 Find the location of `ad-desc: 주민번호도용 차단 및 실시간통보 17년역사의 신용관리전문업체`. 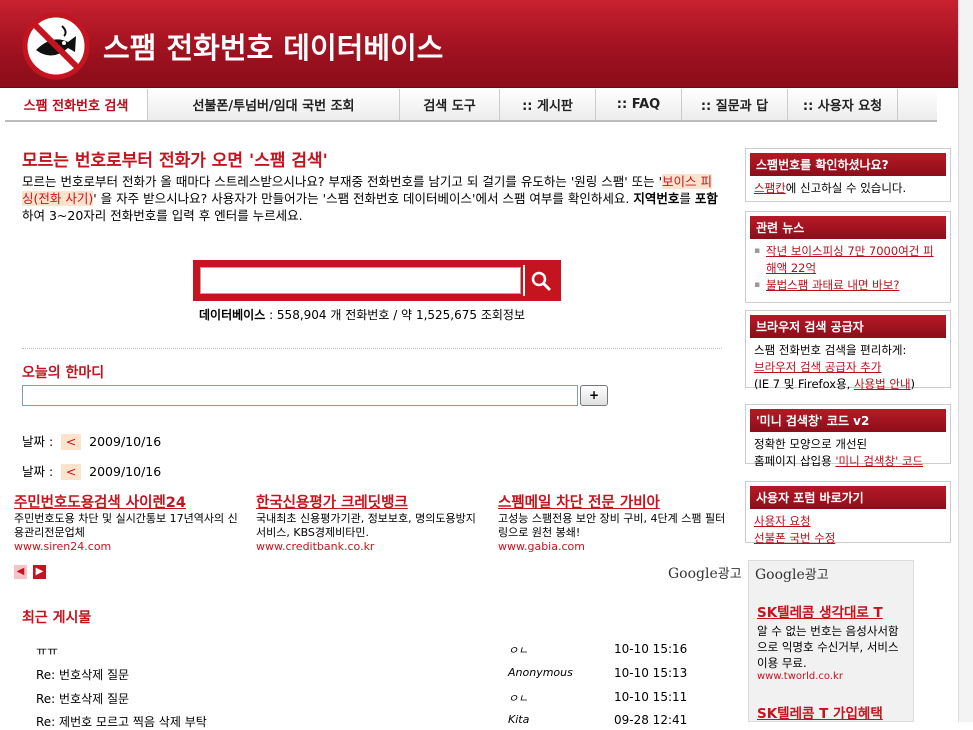

ad-desc: 주민번호도용 차단 및 실시간통보 17년역사의 신용관리전문업체 is located at coordinates (126, 525).